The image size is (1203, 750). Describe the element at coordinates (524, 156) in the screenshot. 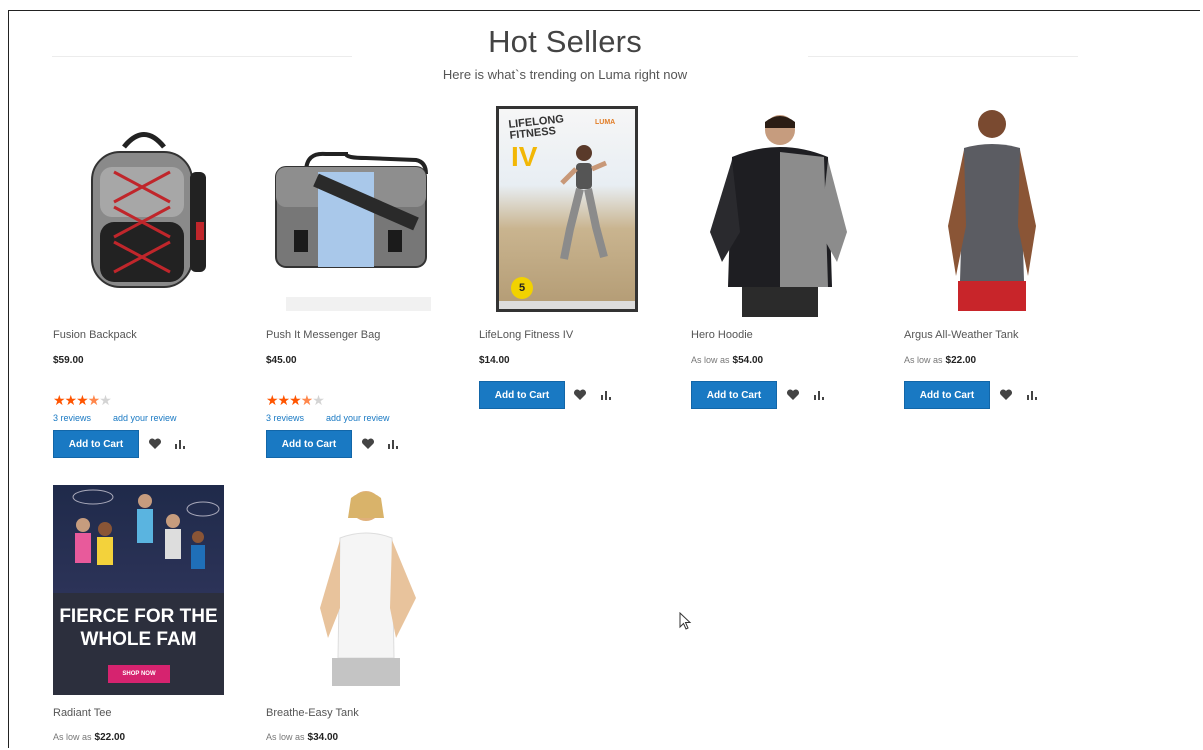

I see `dvd-title-numeral: IV` at that location.